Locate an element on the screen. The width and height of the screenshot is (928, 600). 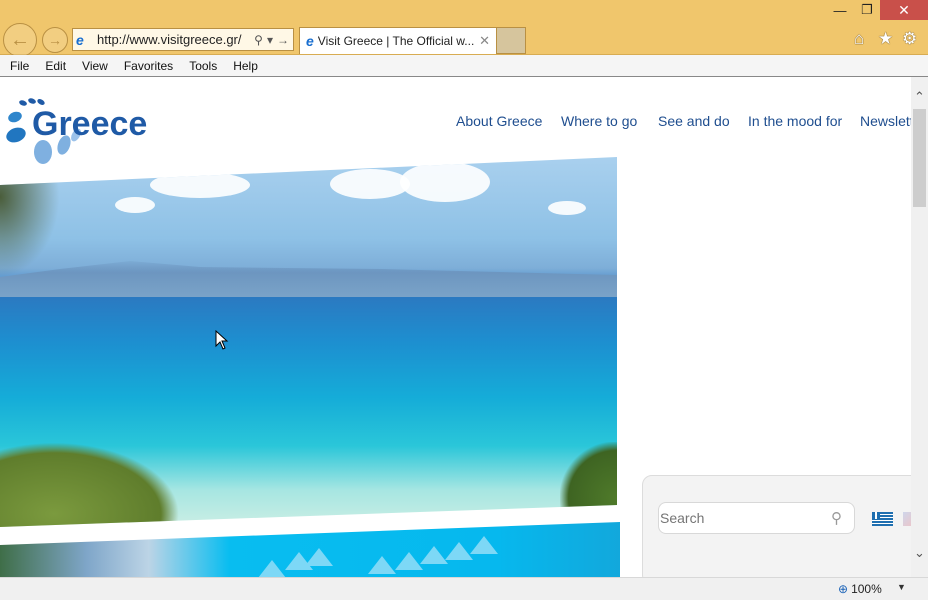
menu-tools: Tools is located at coordinates (203, 66).